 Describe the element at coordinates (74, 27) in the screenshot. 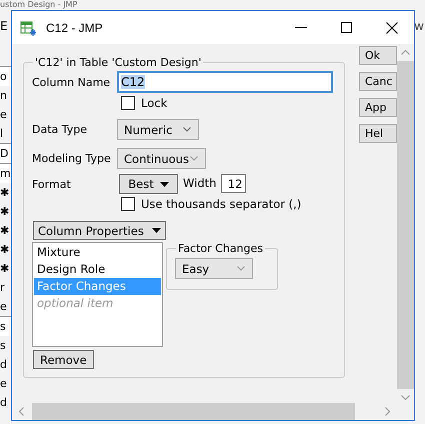

I see `dialog-title: C12 - JMP` at that location.